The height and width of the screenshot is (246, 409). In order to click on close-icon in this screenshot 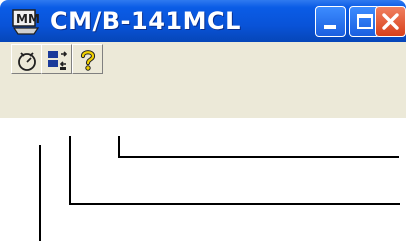, I will do `click(390, 21)`.